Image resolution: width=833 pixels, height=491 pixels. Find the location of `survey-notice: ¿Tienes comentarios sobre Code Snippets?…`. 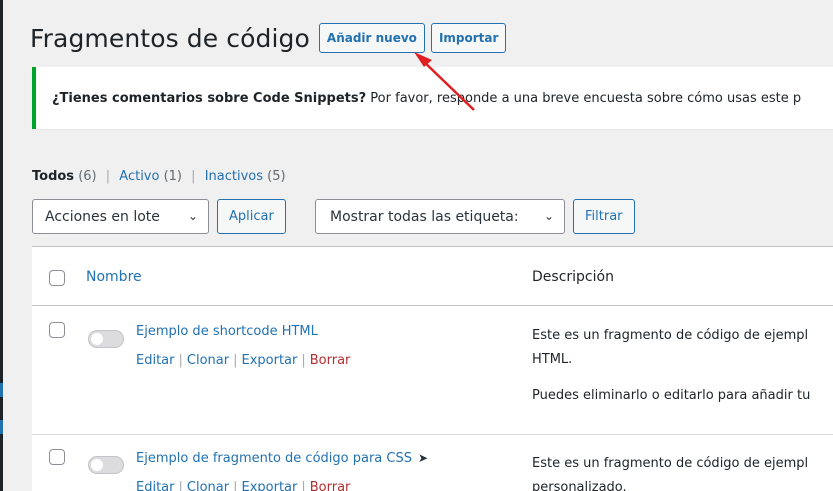

survey-notice: ¿Tienes comentarios sobre Code Snippets?… is located at coordinates (432, 98).